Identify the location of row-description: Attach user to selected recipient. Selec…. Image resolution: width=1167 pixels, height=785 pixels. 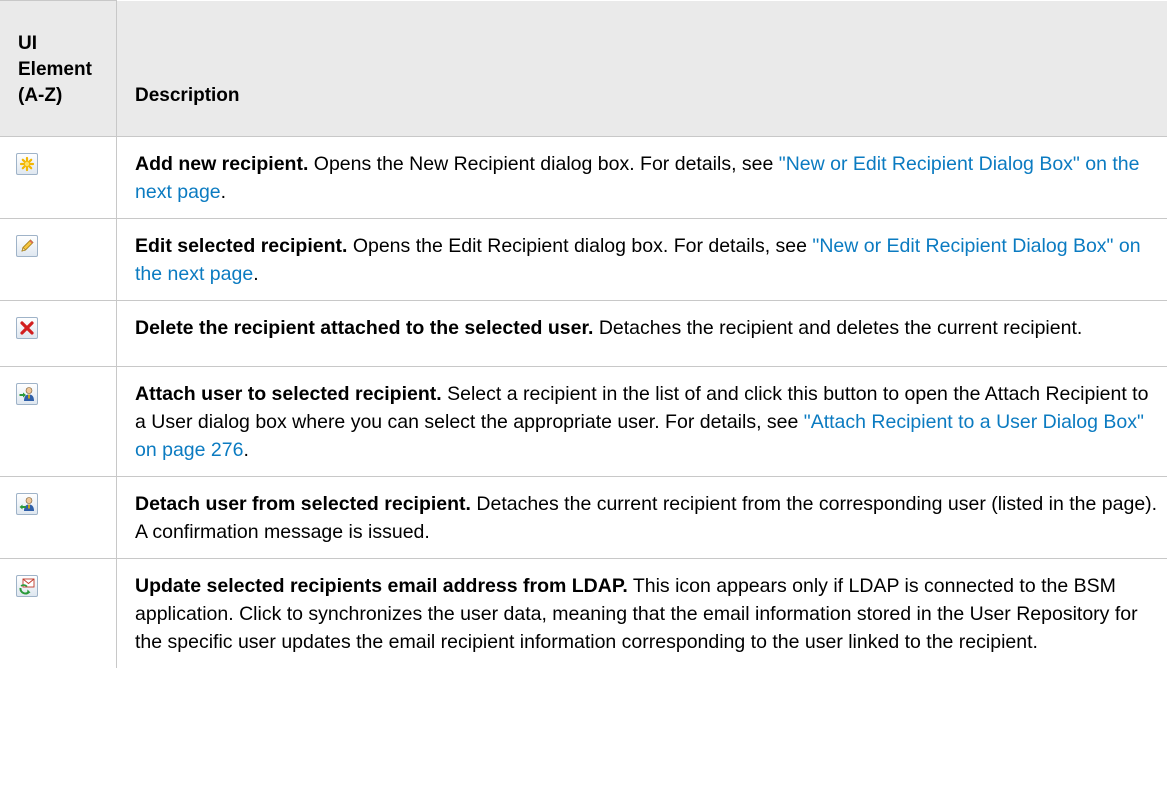
(642, 421).